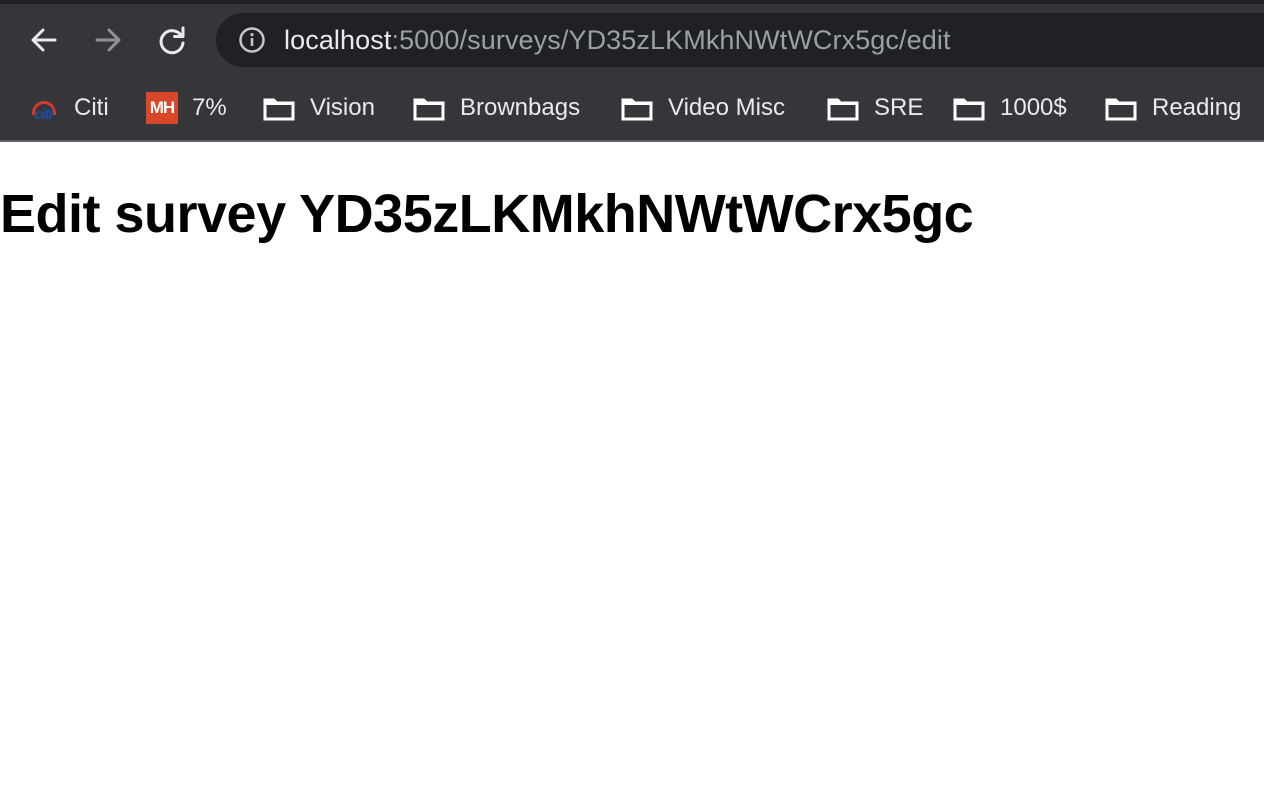  I want to click on tab-strip, so click(632, 2).